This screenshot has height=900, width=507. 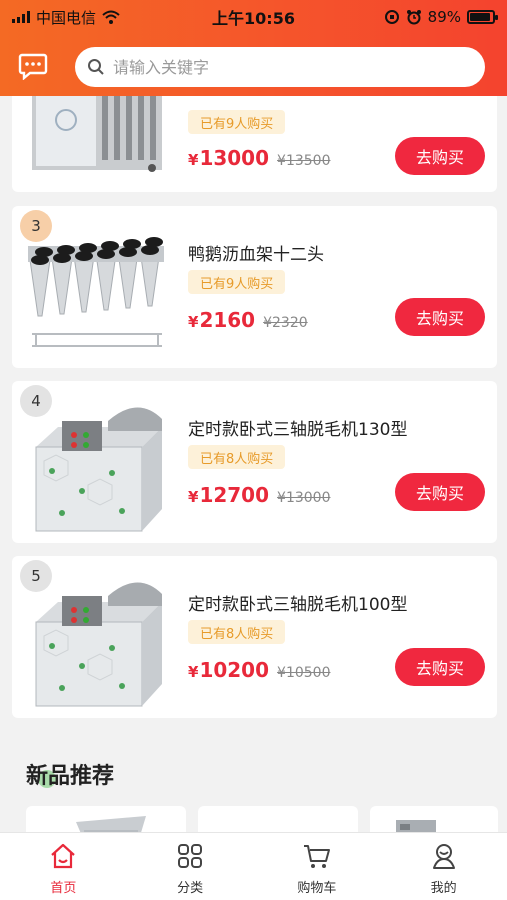 I want to click on original-price: ¥2320, so click(x=285, y=323).